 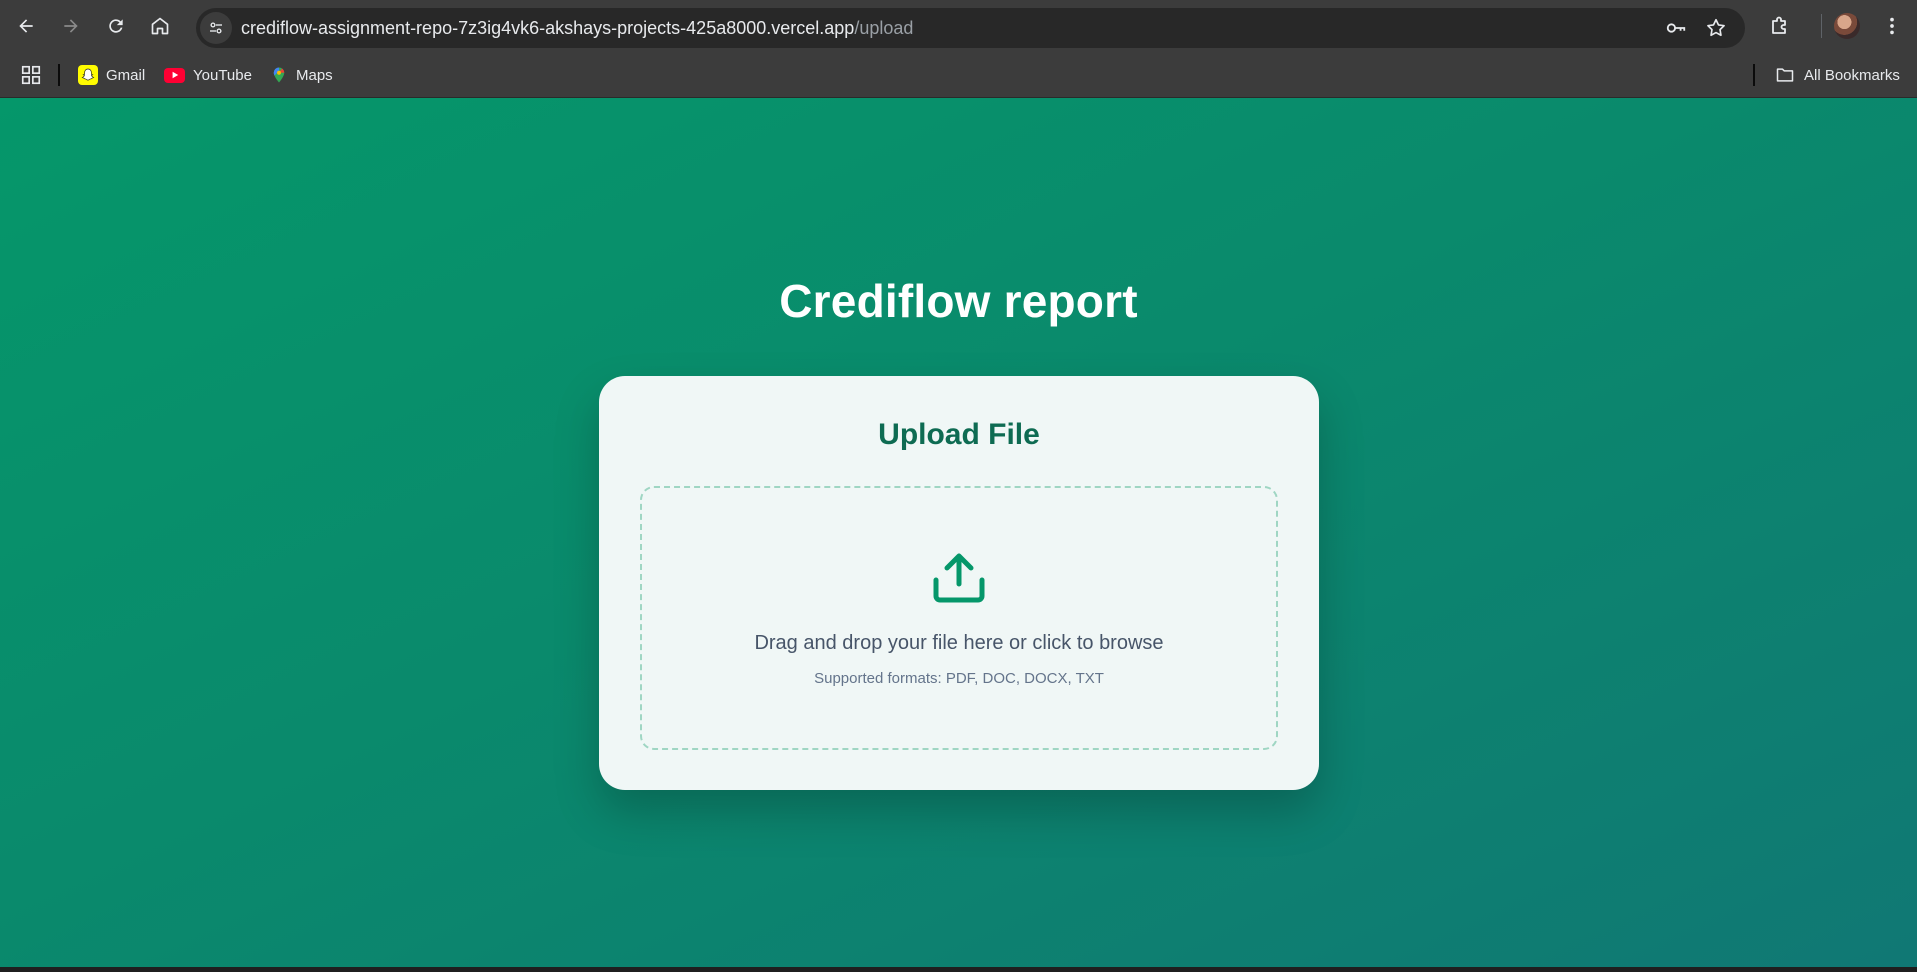 I want to click on snapchat-icon, so click(x=88, y=75).